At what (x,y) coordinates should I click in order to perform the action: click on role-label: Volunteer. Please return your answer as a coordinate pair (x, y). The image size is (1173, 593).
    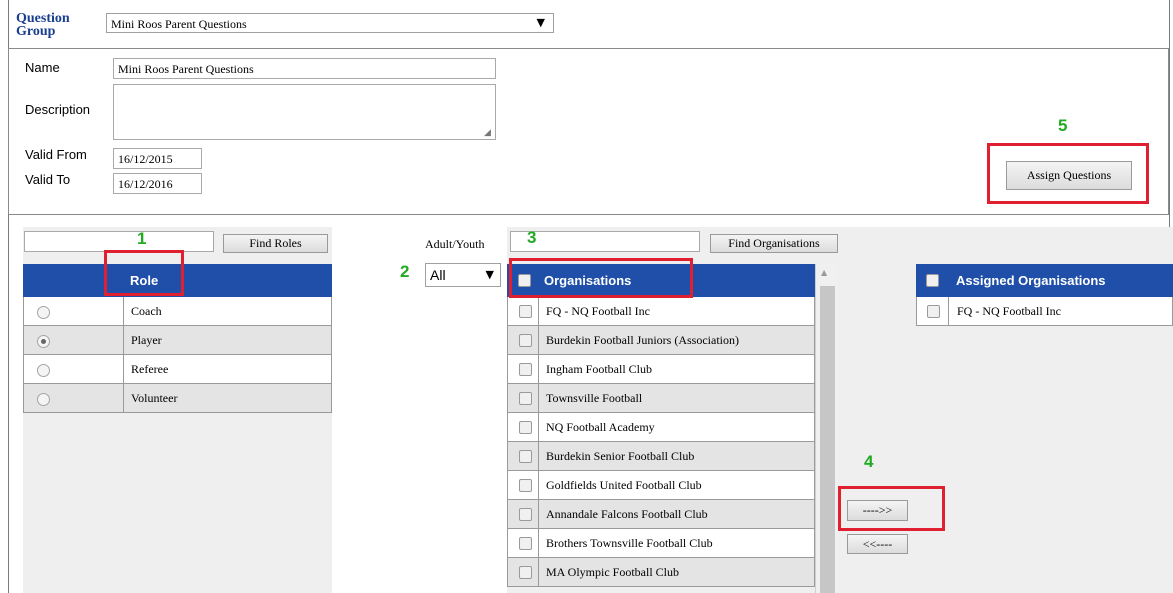
    Looking at the image, I should click on (154, 398).